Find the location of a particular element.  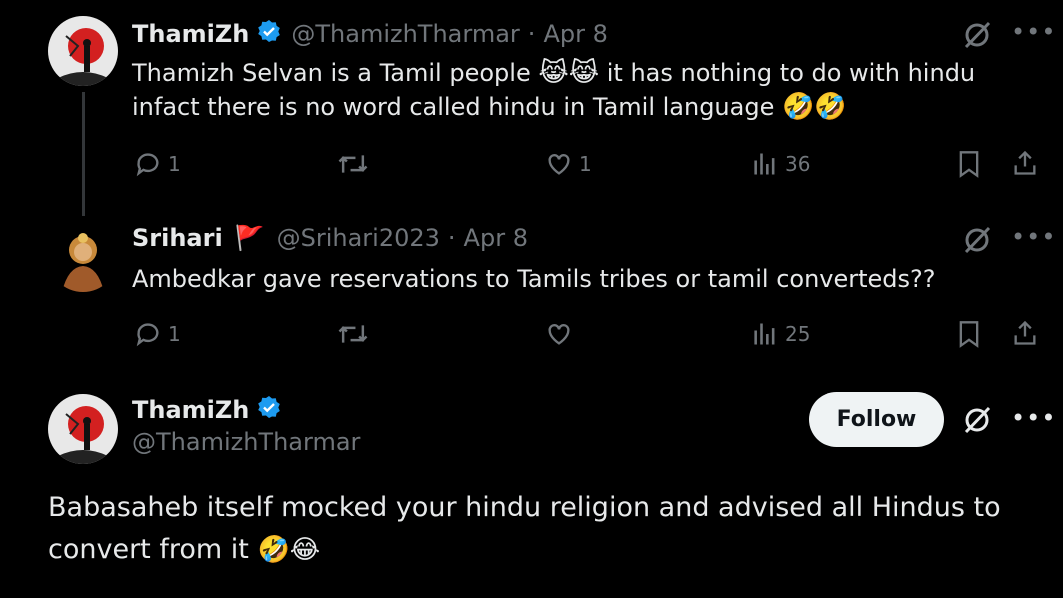

post-header: ThamiZh is located at coordinates (211, 410).